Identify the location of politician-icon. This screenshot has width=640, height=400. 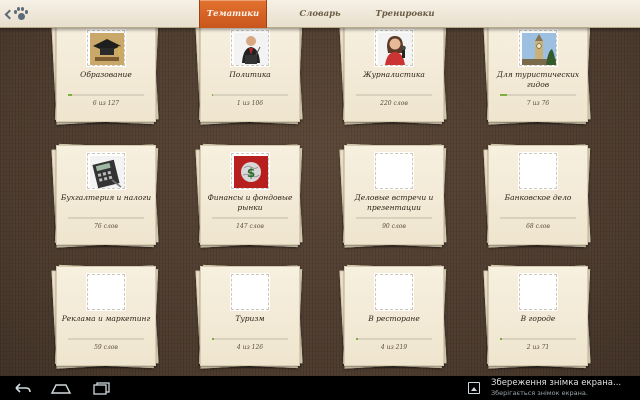
(250, 48).